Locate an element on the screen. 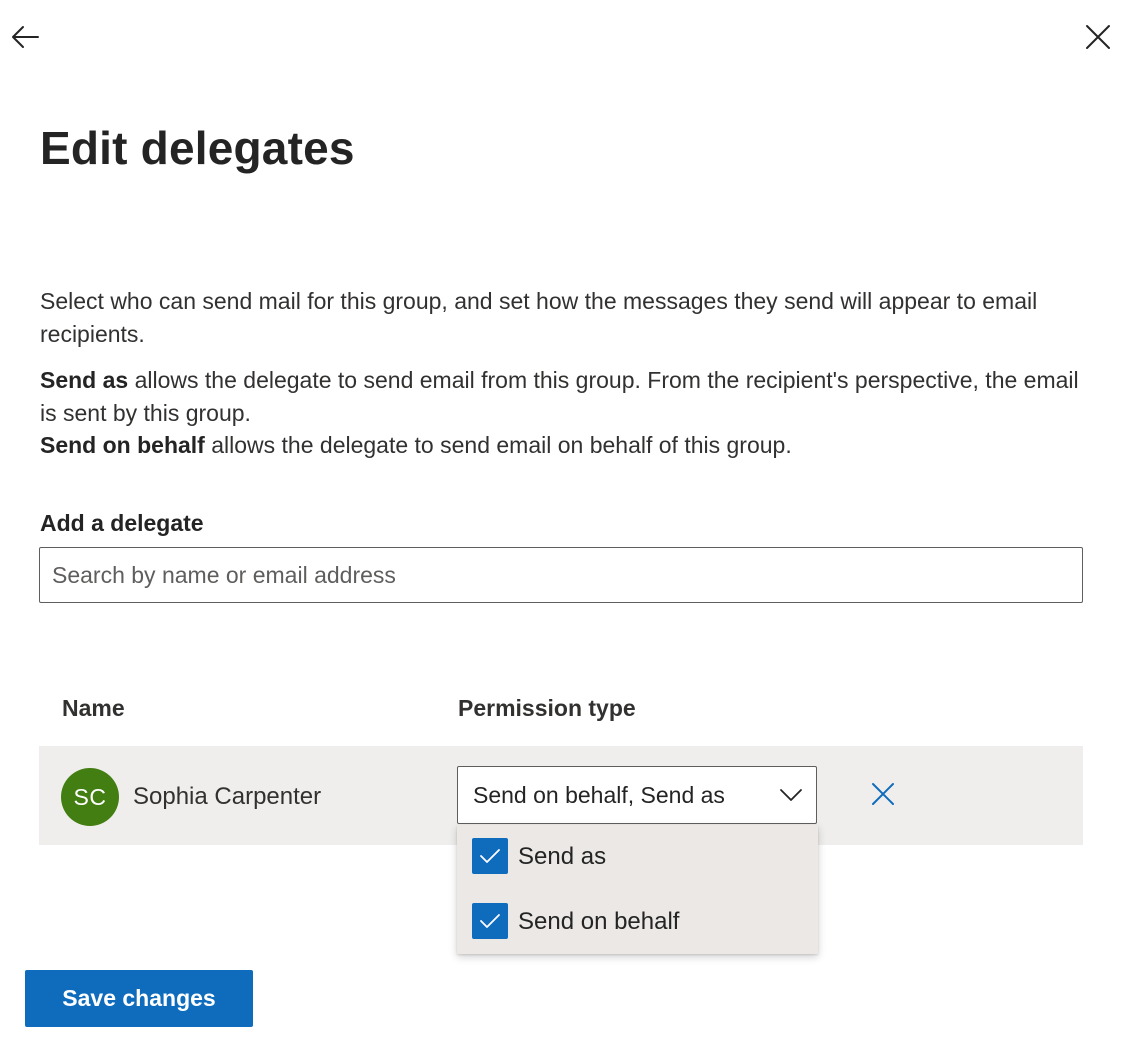 The image size is (1130, 1044). send-on-behalf-term: Send on behalf is located at coordinates (122, 445).